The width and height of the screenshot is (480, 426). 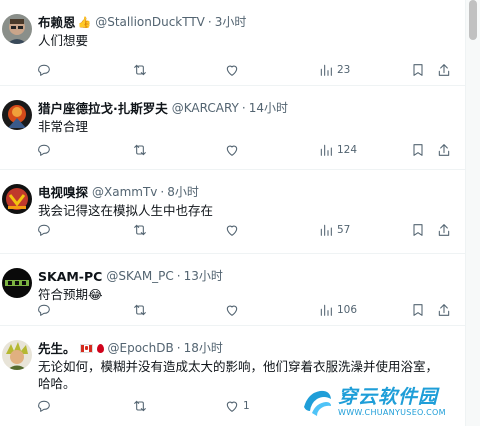 What do you see at coordinates (141, 348) in the screenshot?
I see `user-handle: @EpochDB` at bounding box center [141, 348].